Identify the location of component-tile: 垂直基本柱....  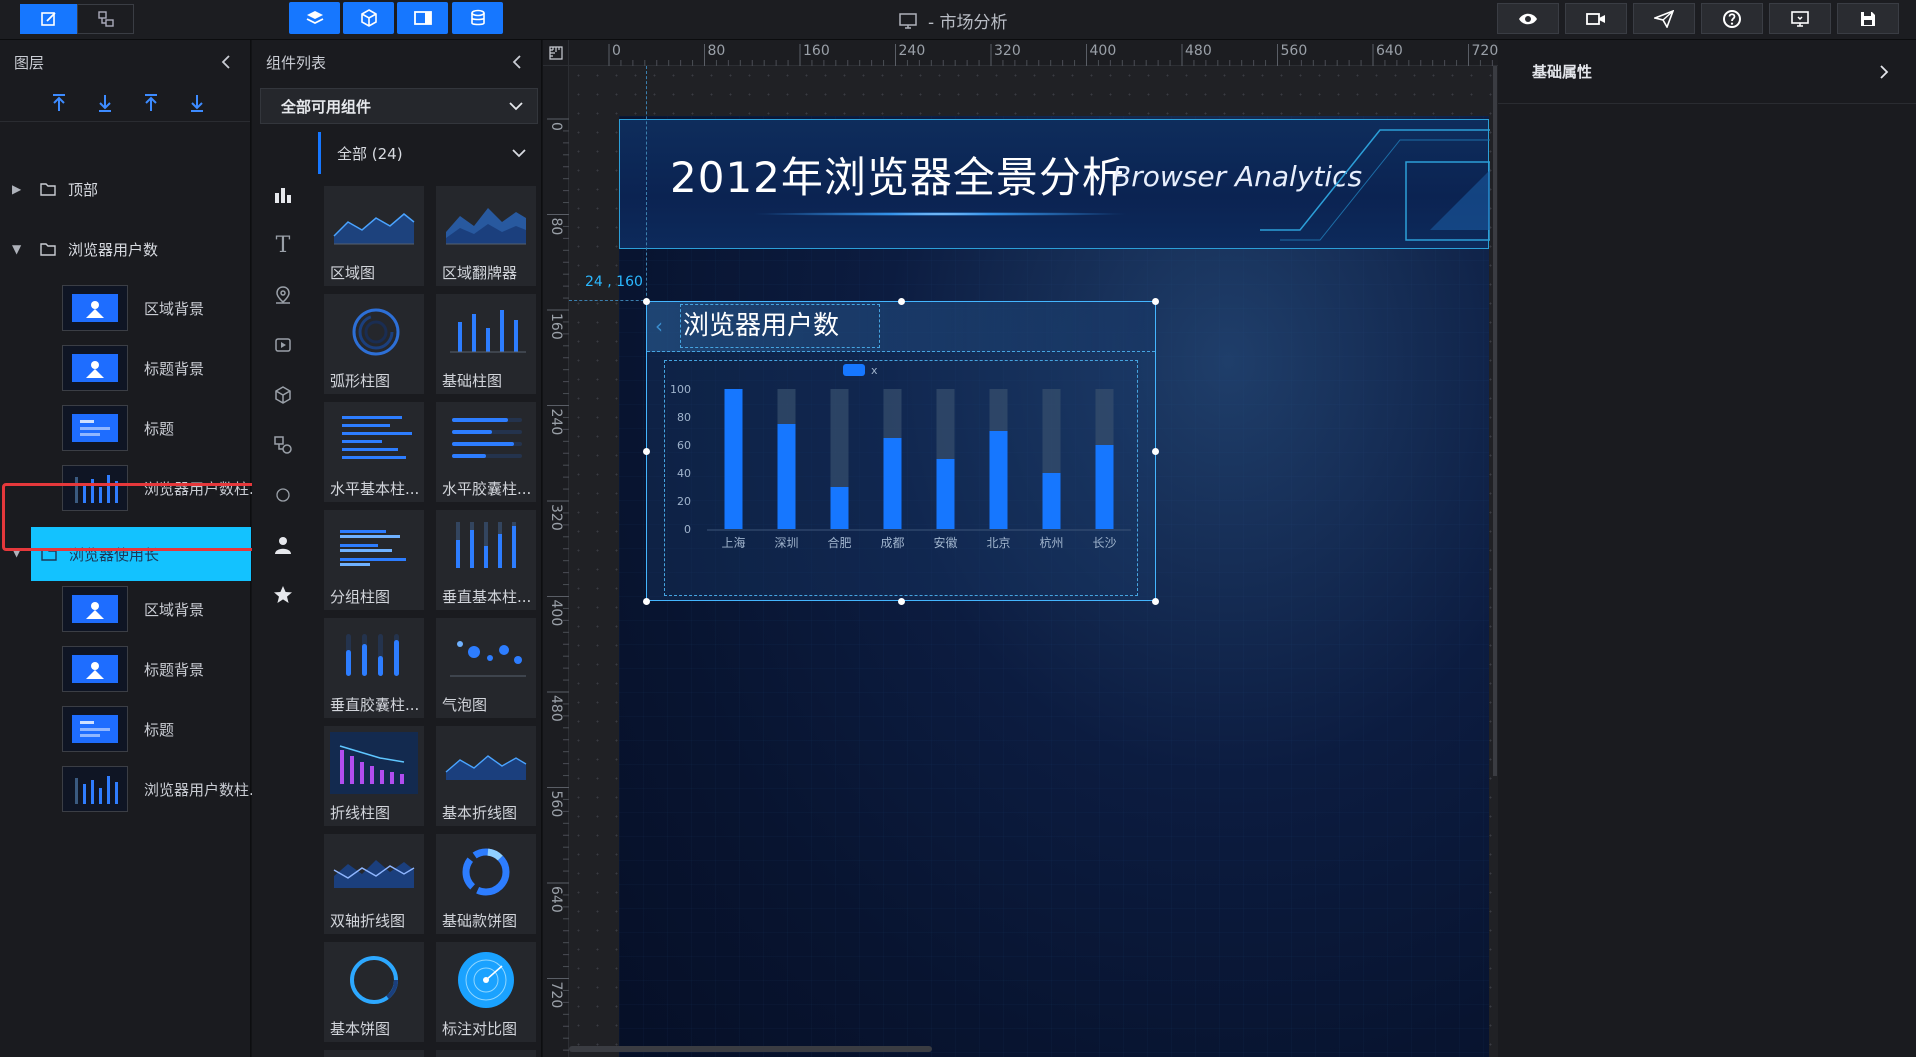
(486, 560).